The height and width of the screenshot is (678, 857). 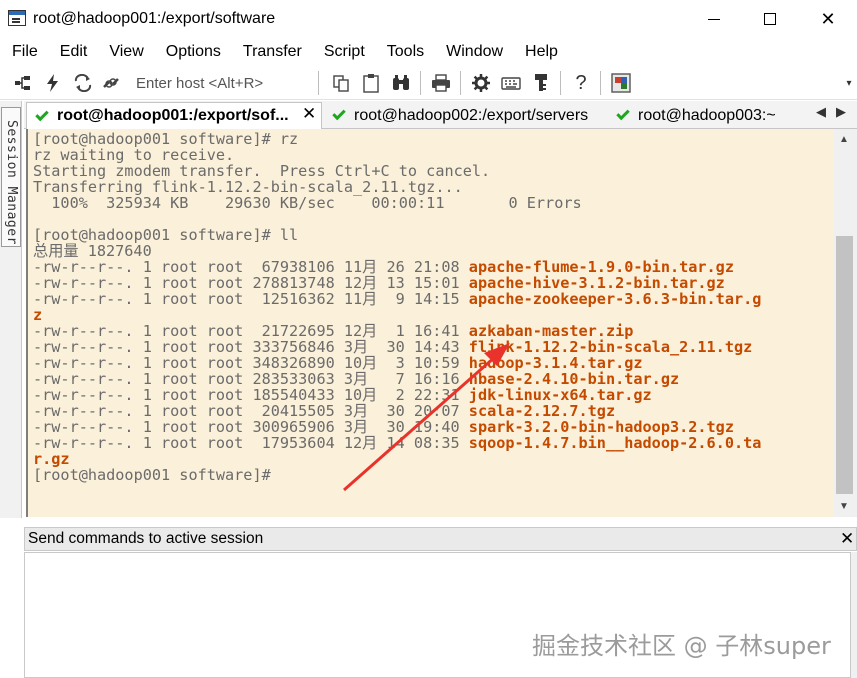 I want to click on menu-view: View, so click(x=126, y=52).